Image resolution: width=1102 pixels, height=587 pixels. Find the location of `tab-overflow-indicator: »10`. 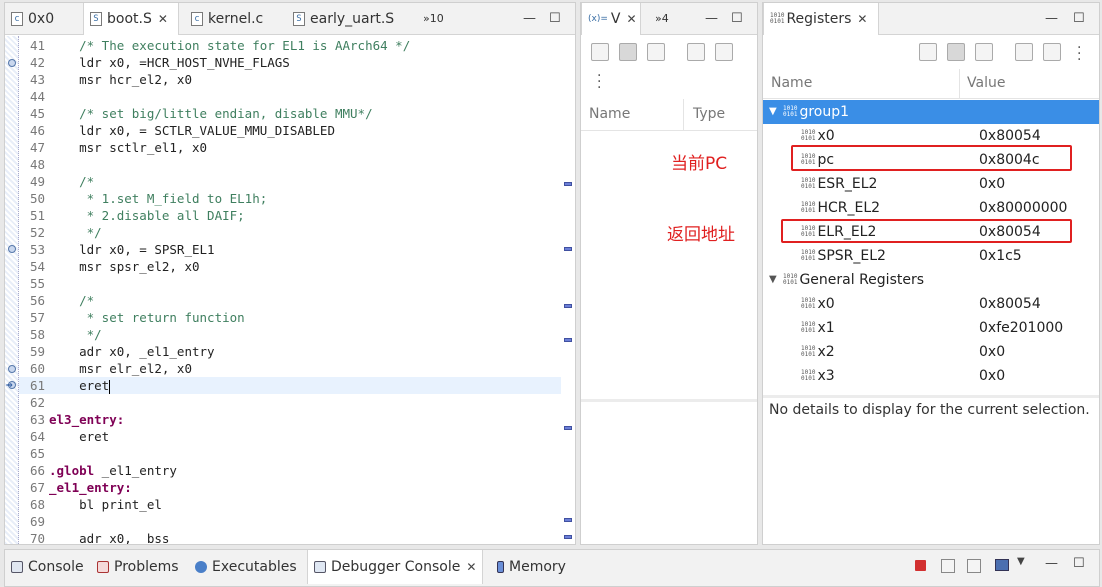

tab-overflow-indicator: »10 is located at coordinates (433, 18).